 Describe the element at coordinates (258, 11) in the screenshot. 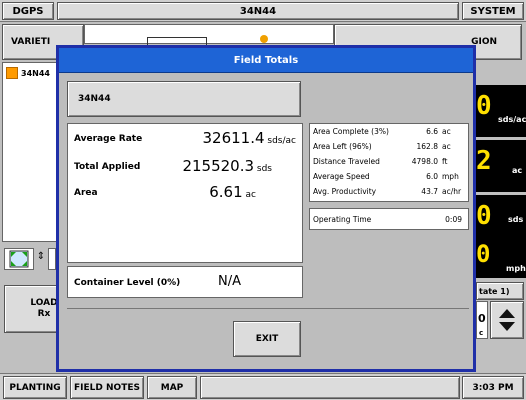

I see `screen-title: 34N44` at that location.